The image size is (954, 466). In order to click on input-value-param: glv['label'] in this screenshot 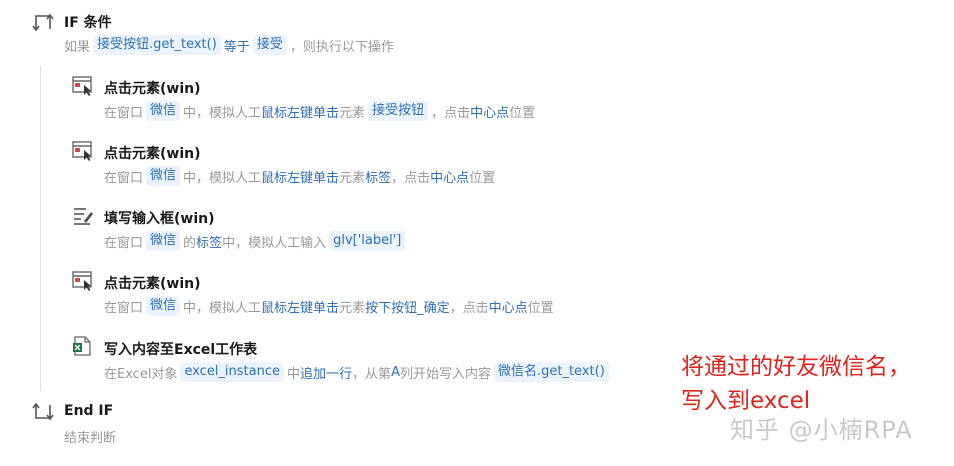, I will do `click(367, 241)`.